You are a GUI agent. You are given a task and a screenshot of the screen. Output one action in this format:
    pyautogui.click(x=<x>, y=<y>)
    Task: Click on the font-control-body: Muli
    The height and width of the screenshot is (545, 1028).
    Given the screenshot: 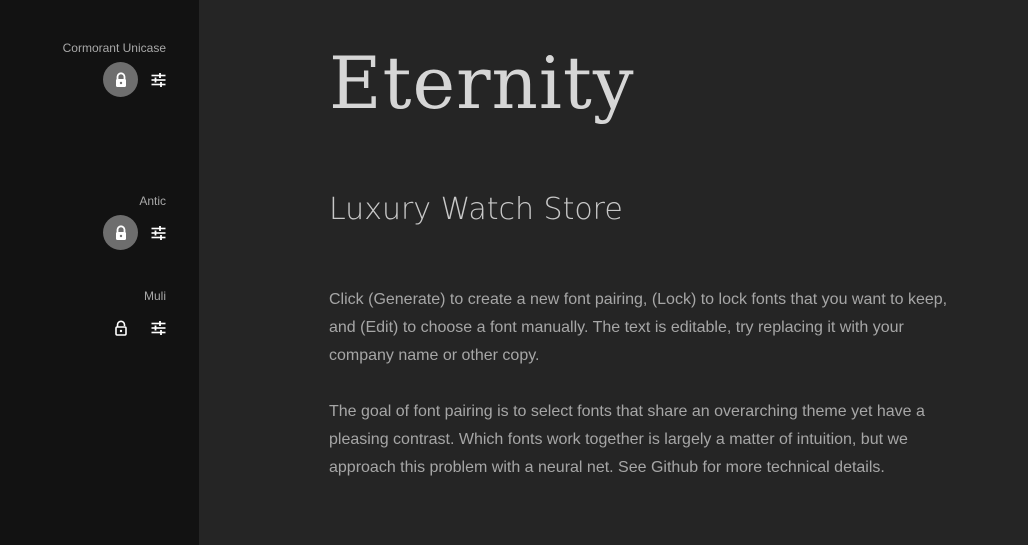 What is the action you would take?
    pyautogui.click(x=134, y=317)
    